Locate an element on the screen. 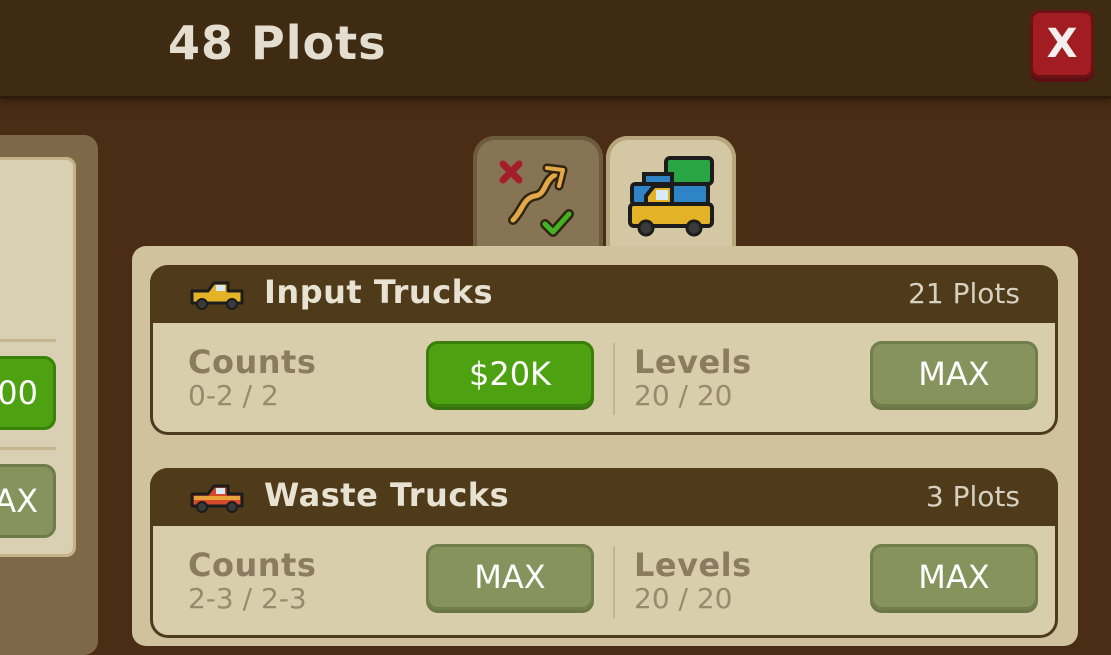 The image size is (1111, 655). left-buy-button: 00 is located at coordinates (28, 393).